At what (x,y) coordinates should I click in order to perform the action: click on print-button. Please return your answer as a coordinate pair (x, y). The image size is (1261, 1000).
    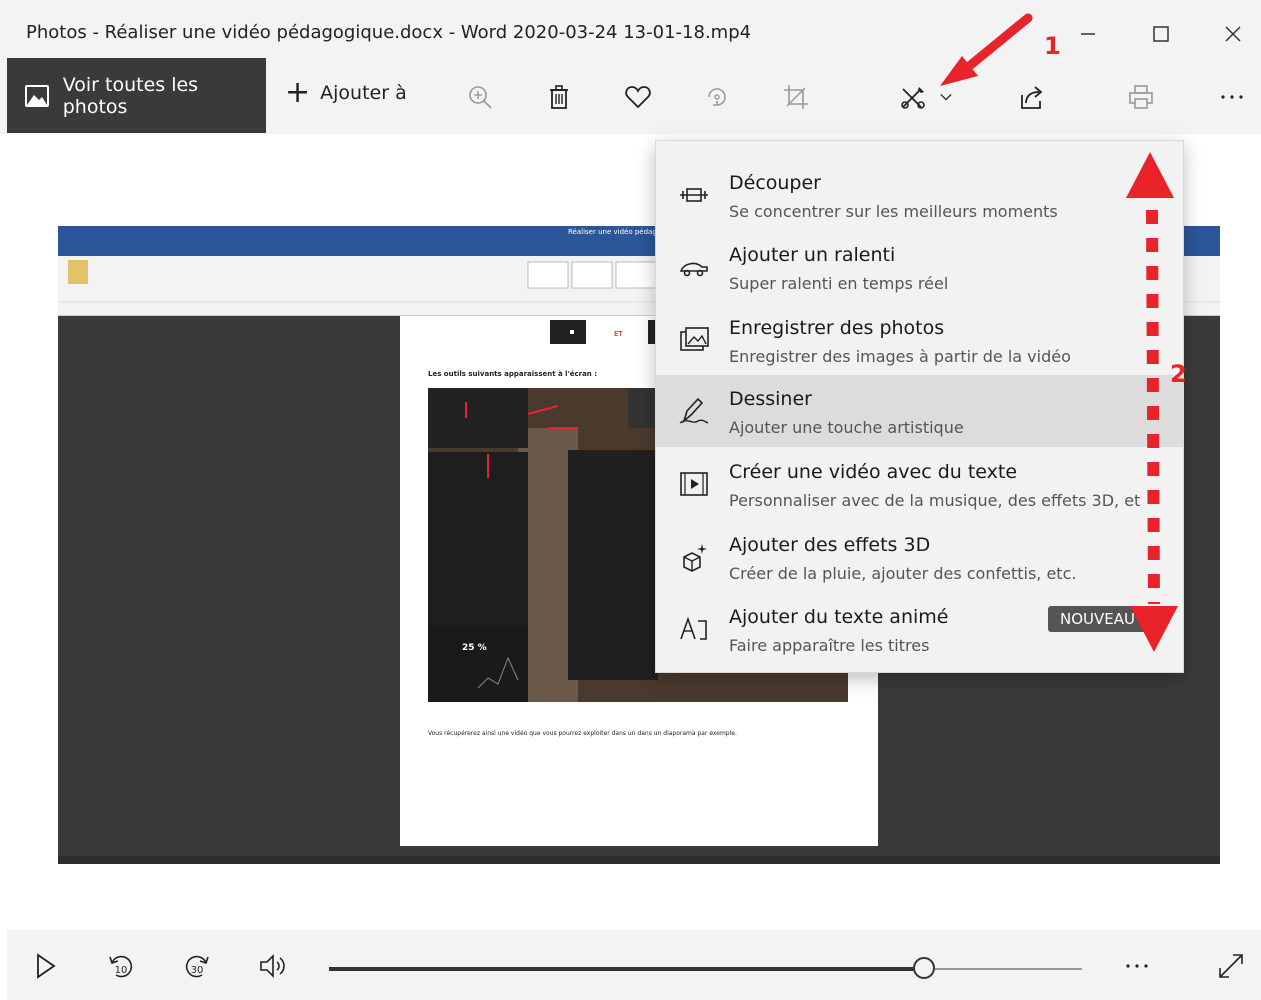
    Looking at the image, I should click on (1141, 97).